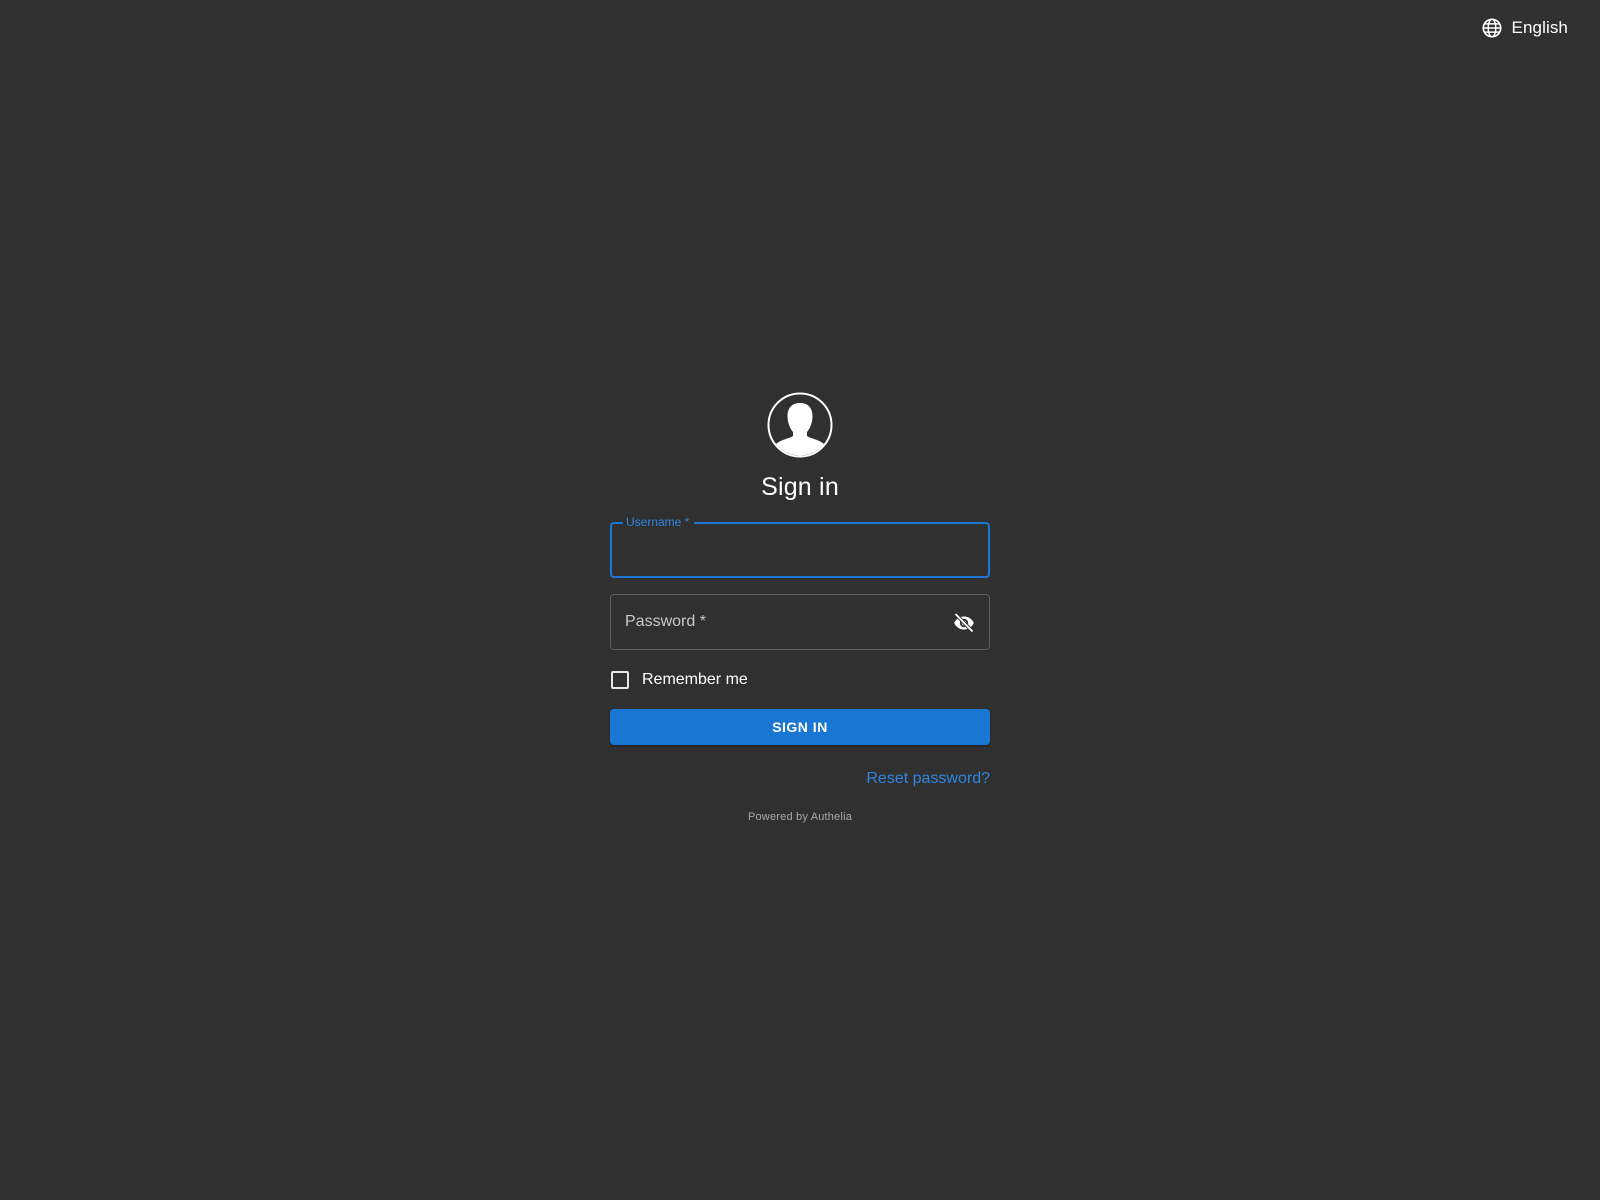 This screenshot has width=1600, height=1200. I want to click on reset-password-link: Reset password?, so click(928, 778).